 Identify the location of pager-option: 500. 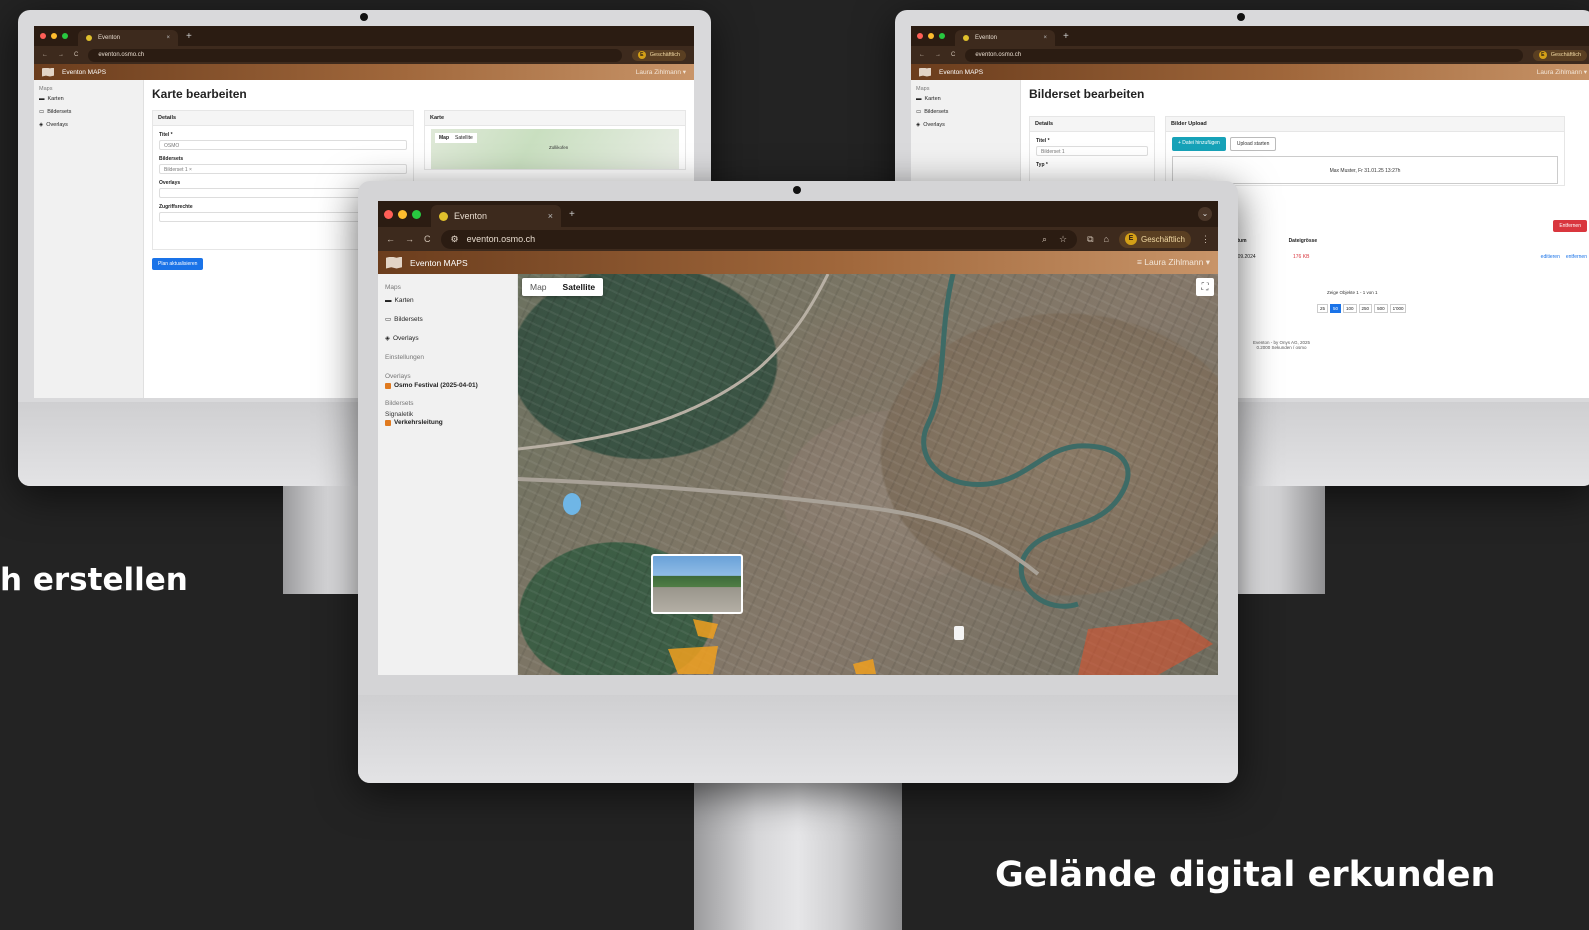
(1381, 308).